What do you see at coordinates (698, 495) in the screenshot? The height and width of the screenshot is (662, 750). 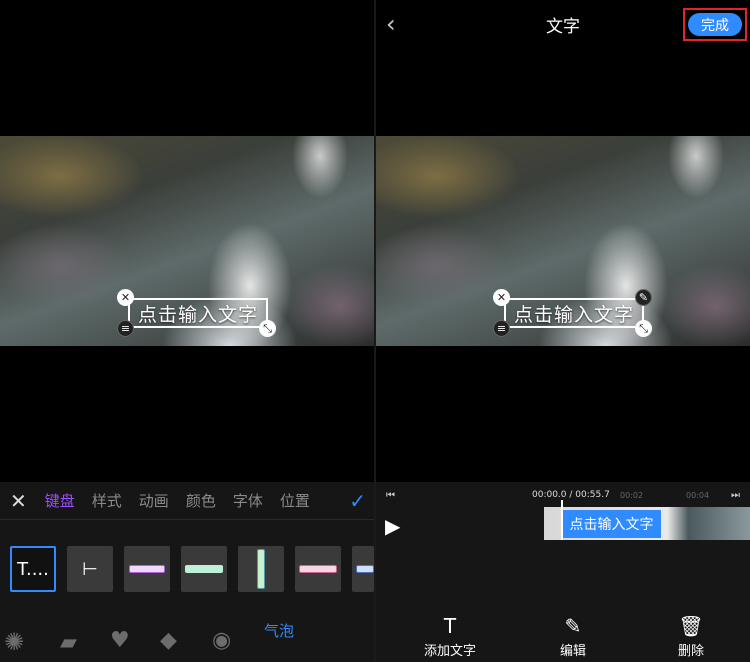 I see `timeline-tick: 00:04` at bounding box center [698, 495].